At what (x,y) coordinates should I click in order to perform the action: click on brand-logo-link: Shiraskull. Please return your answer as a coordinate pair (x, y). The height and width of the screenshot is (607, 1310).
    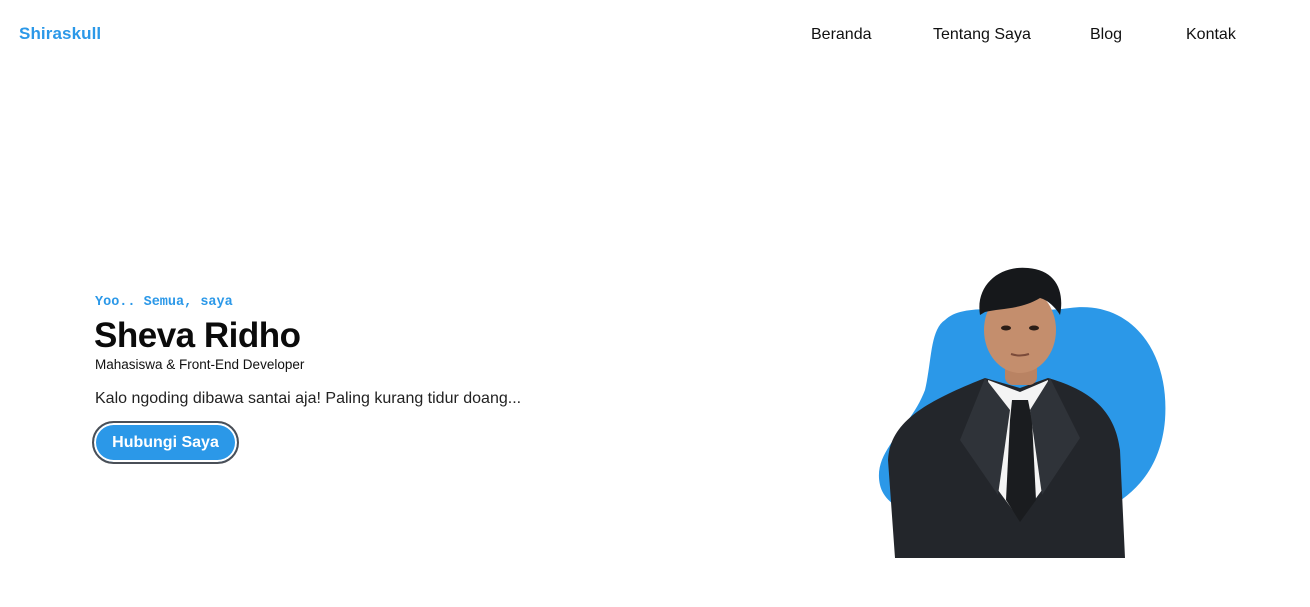
    Looking at the image, I should click on (60, 34).